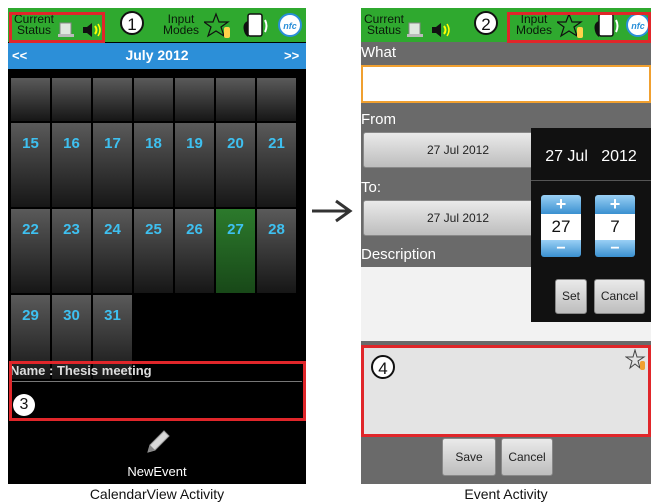  I want to click on calendar-day-number: 30, so click(71, 315).